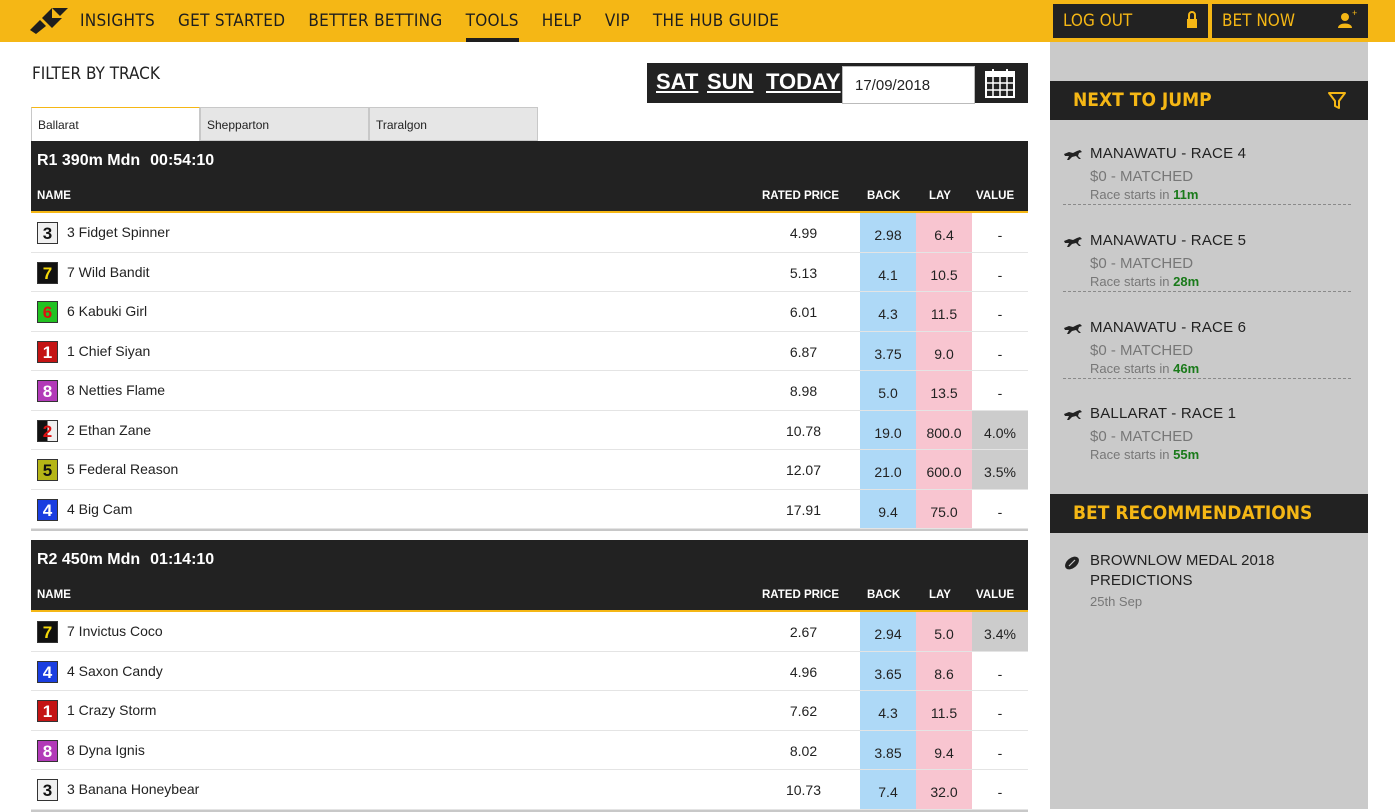 Image resolution: width=1395 pixels, height=812 pixels. Describe the element at coordinates (529, 671) in the screenshot. I see `runner-row: 4 4 Saxon Candy 4.96 3.65 8.6 -` at that location.